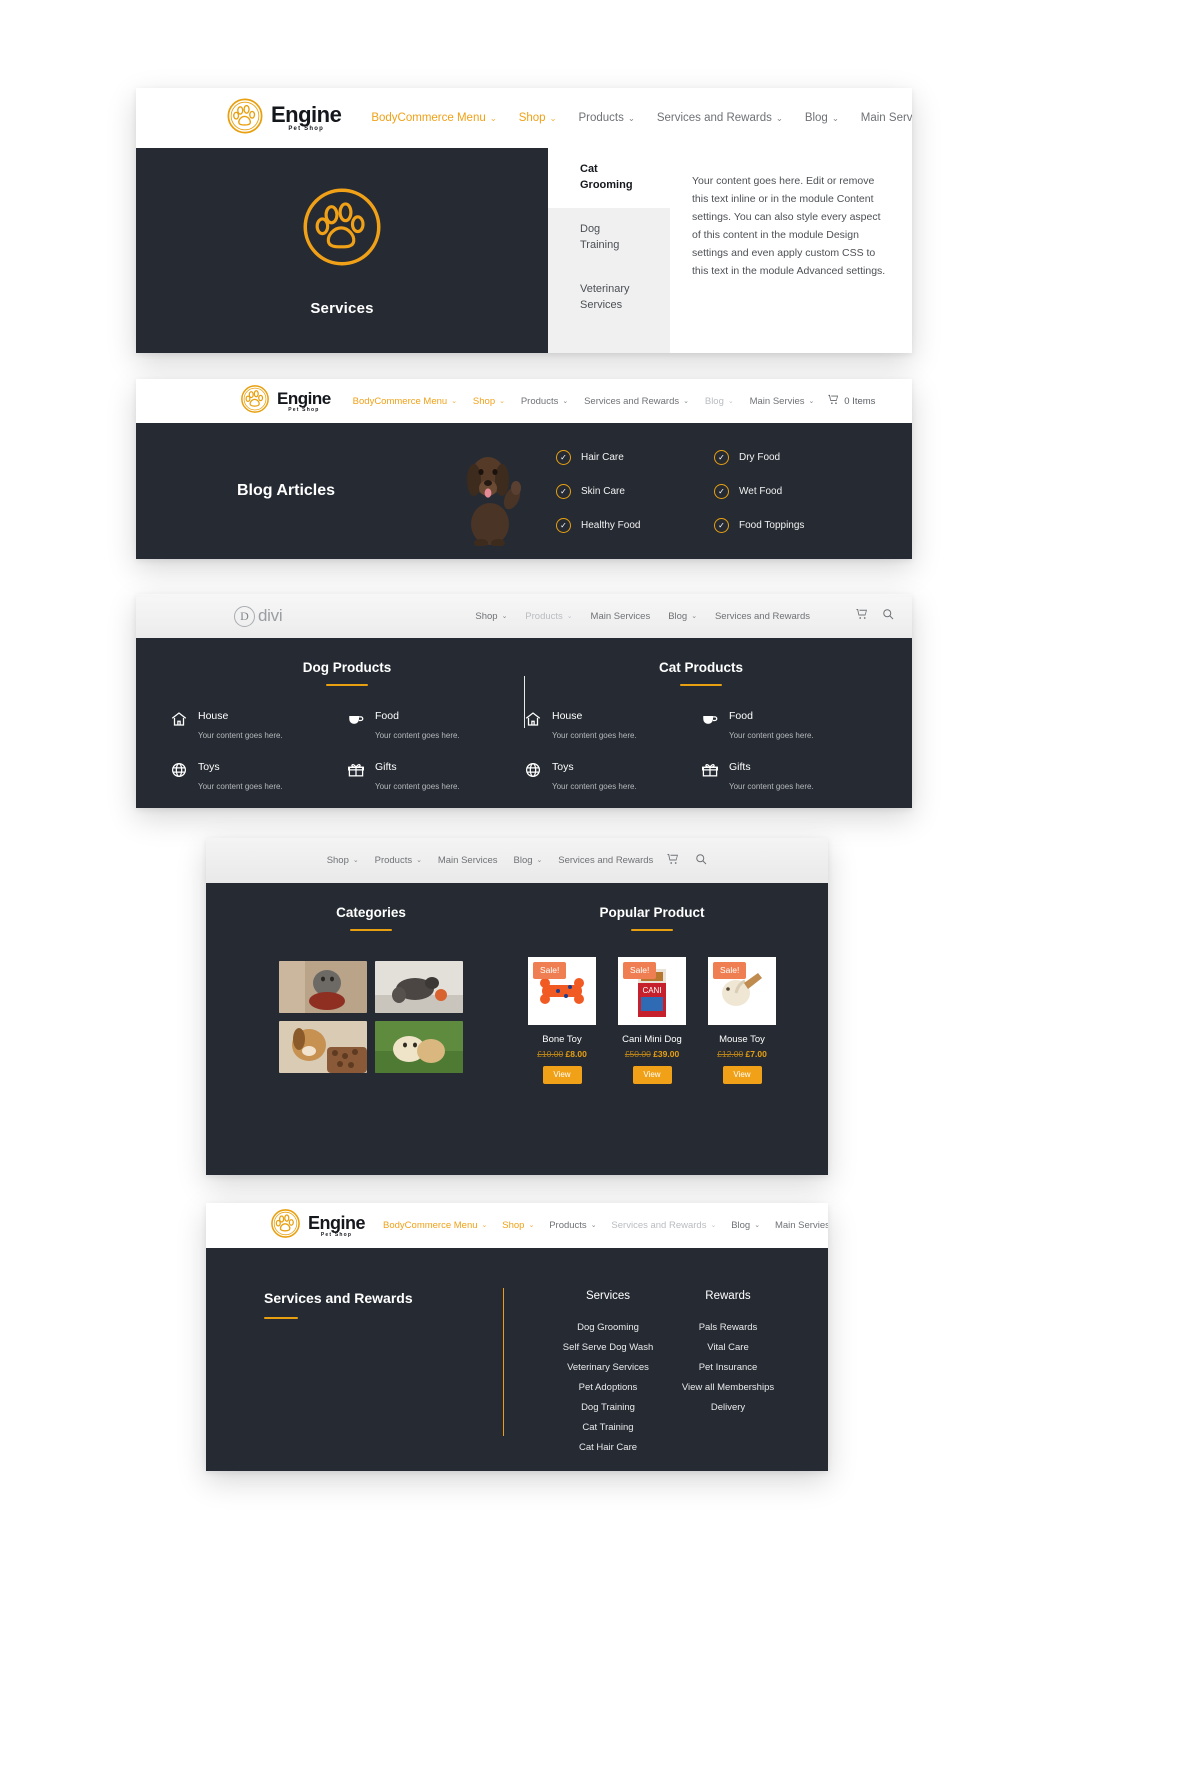  What do you see at coordinates (342, 250) in the screenshot?
I see `services-hero: Services` at bounding box center [342, 250].